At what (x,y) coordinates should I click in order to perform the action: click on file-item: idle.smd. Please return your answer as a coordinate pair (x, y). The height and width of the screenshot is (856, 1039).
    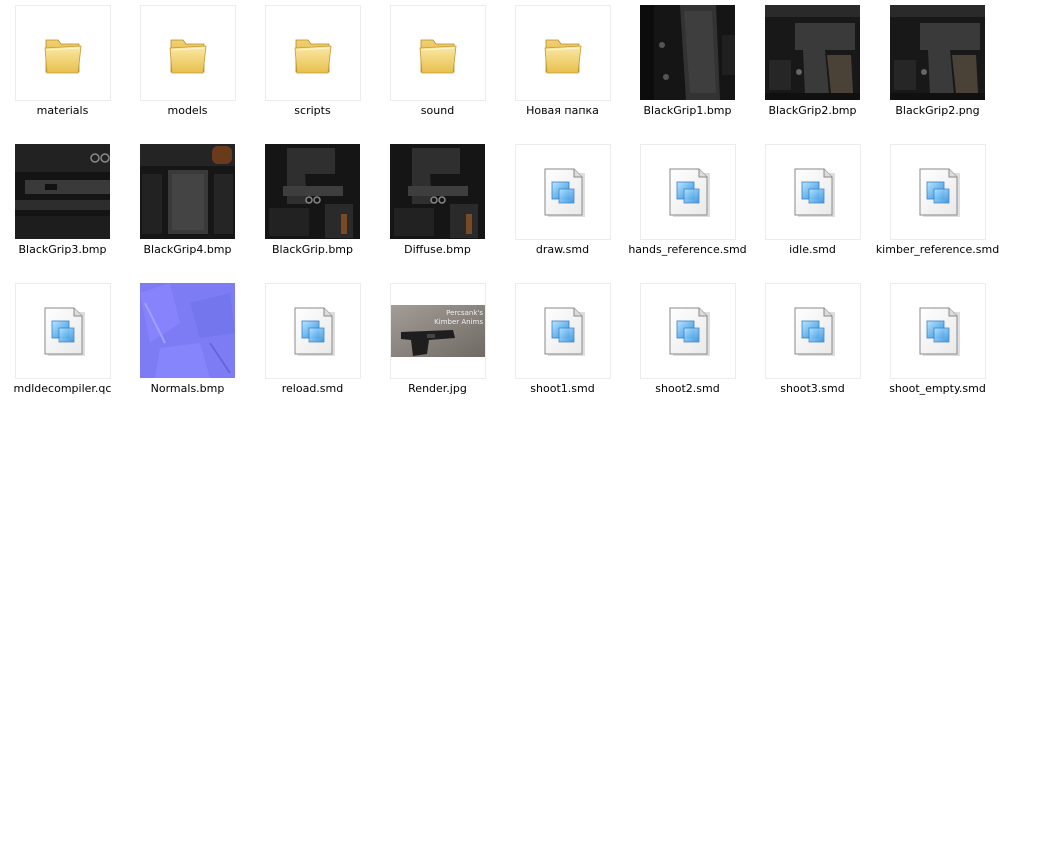
    Looking at the image, I should click on (812, 204).